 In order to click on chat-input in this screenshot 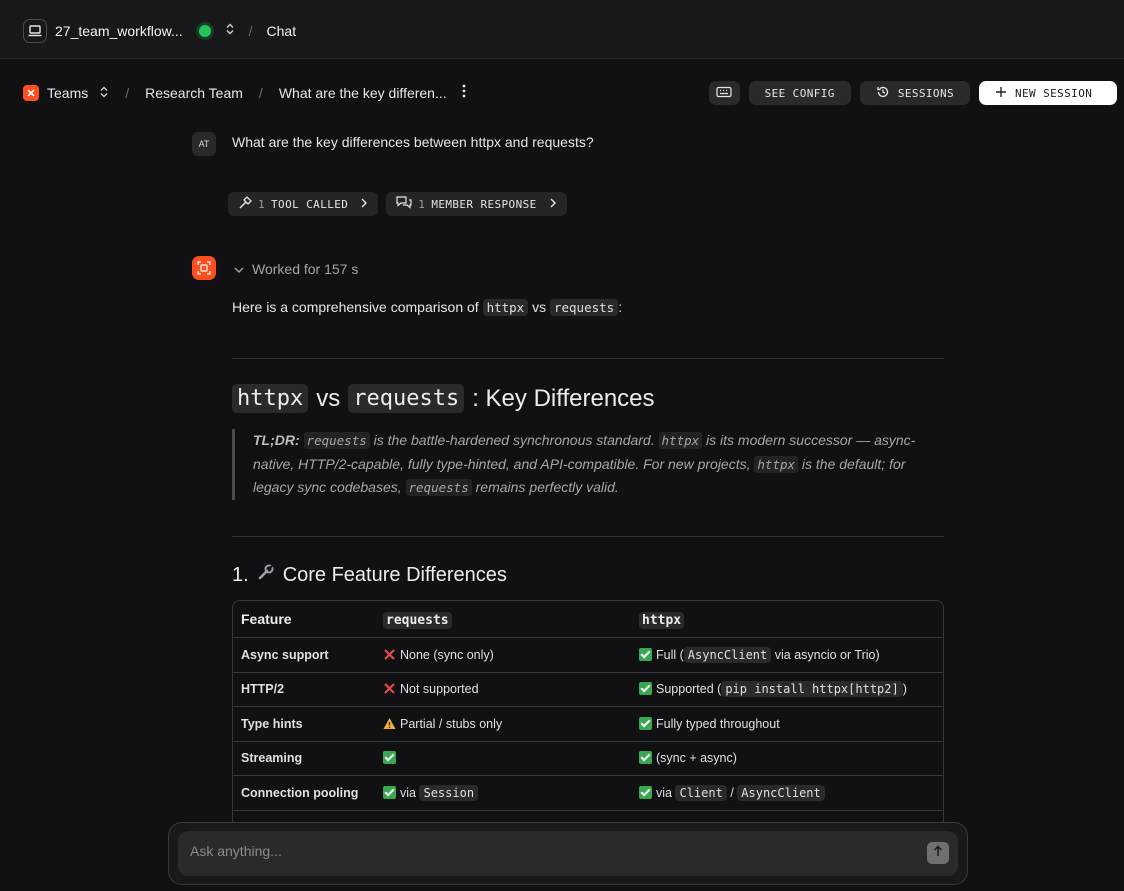, I will do `click(550, 851)`.